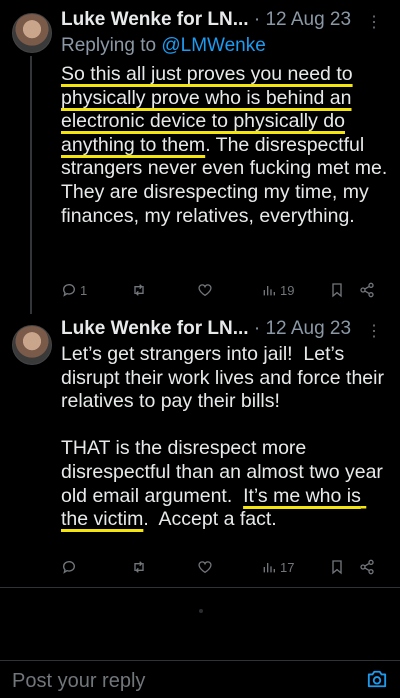  Describe the element at coordinates (221, 293) in the screenshot. I see `action-bar: 1 19` at that location.